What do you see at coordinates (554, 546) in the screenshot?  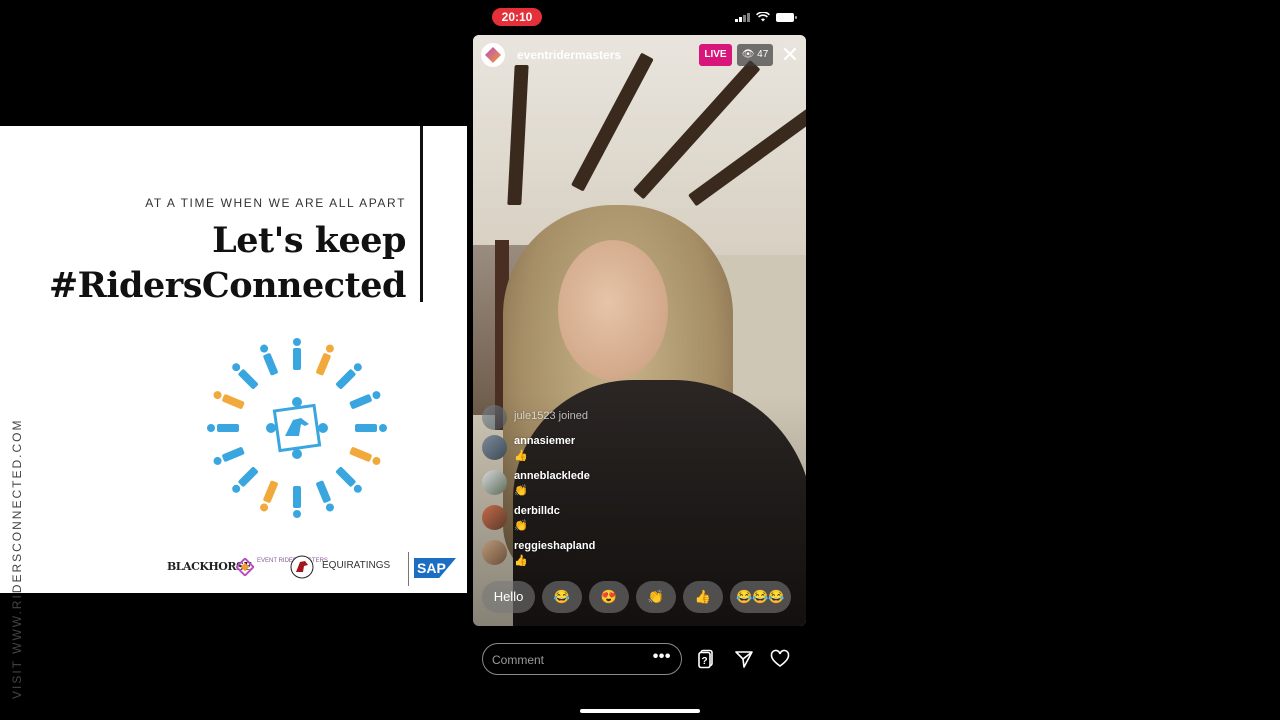 I see `comment-username: reggieshapland` at bounding box center [554, 546].